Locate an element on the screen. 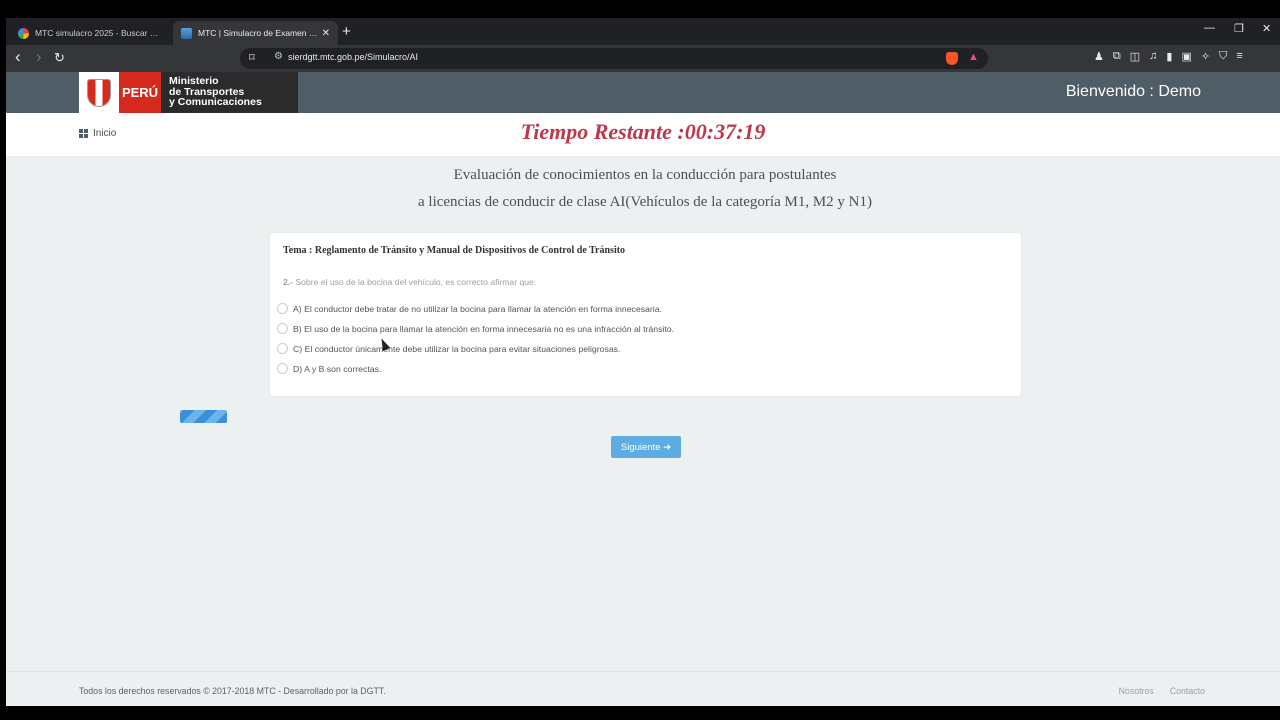 This screenshot has height=720, width=1280. menu-icon: ≡ is located at coordinates (1239, 56).